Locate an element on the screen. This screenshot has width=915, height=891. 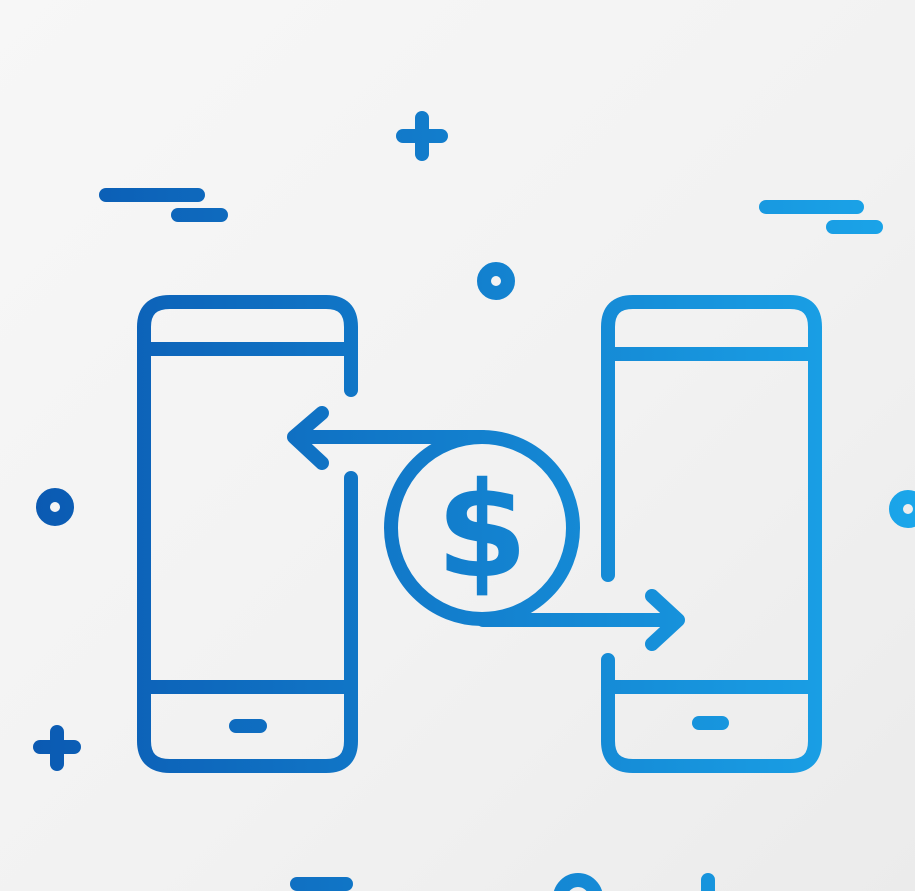
receiver-phone-icon is located at coordinates (711, 534).